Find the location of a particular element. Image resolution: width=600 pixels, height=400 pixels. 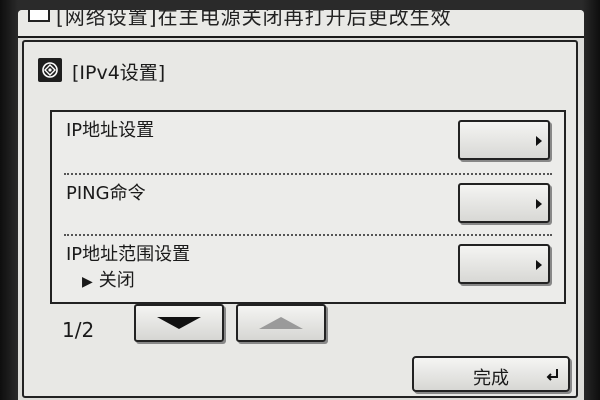

network-glyph is located at coordinates (50, 70).